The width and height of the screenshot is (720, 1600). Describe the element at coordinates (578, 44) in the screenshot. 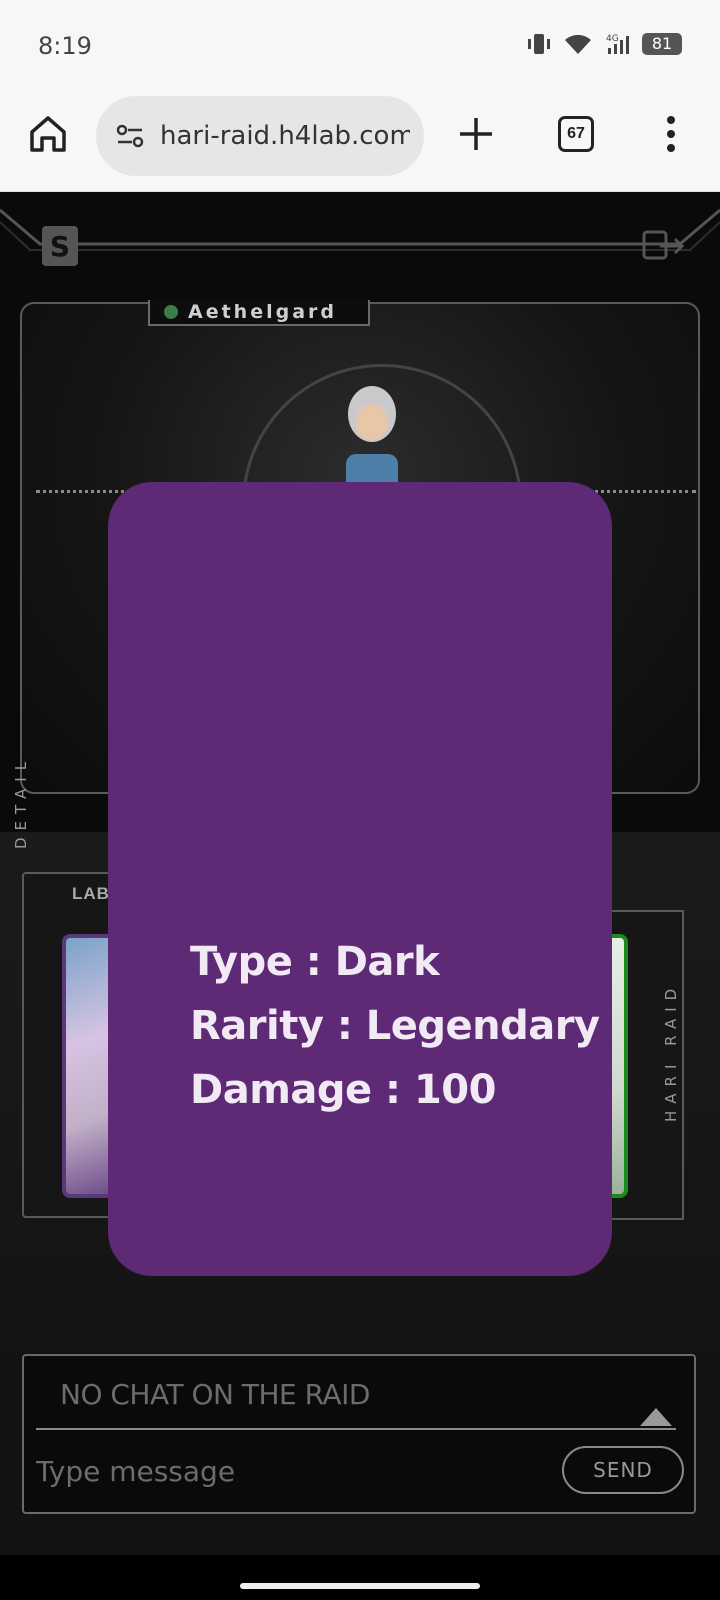

I see `wifi-icon` at that location.